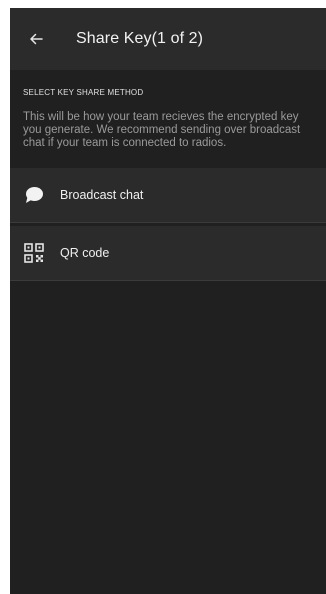 This screenshot has width=326, height=594. What do you see at coordinates (168, 253) in the screenshot?
I see `qr-code-option: QR code` at bounding box center [168, 253].